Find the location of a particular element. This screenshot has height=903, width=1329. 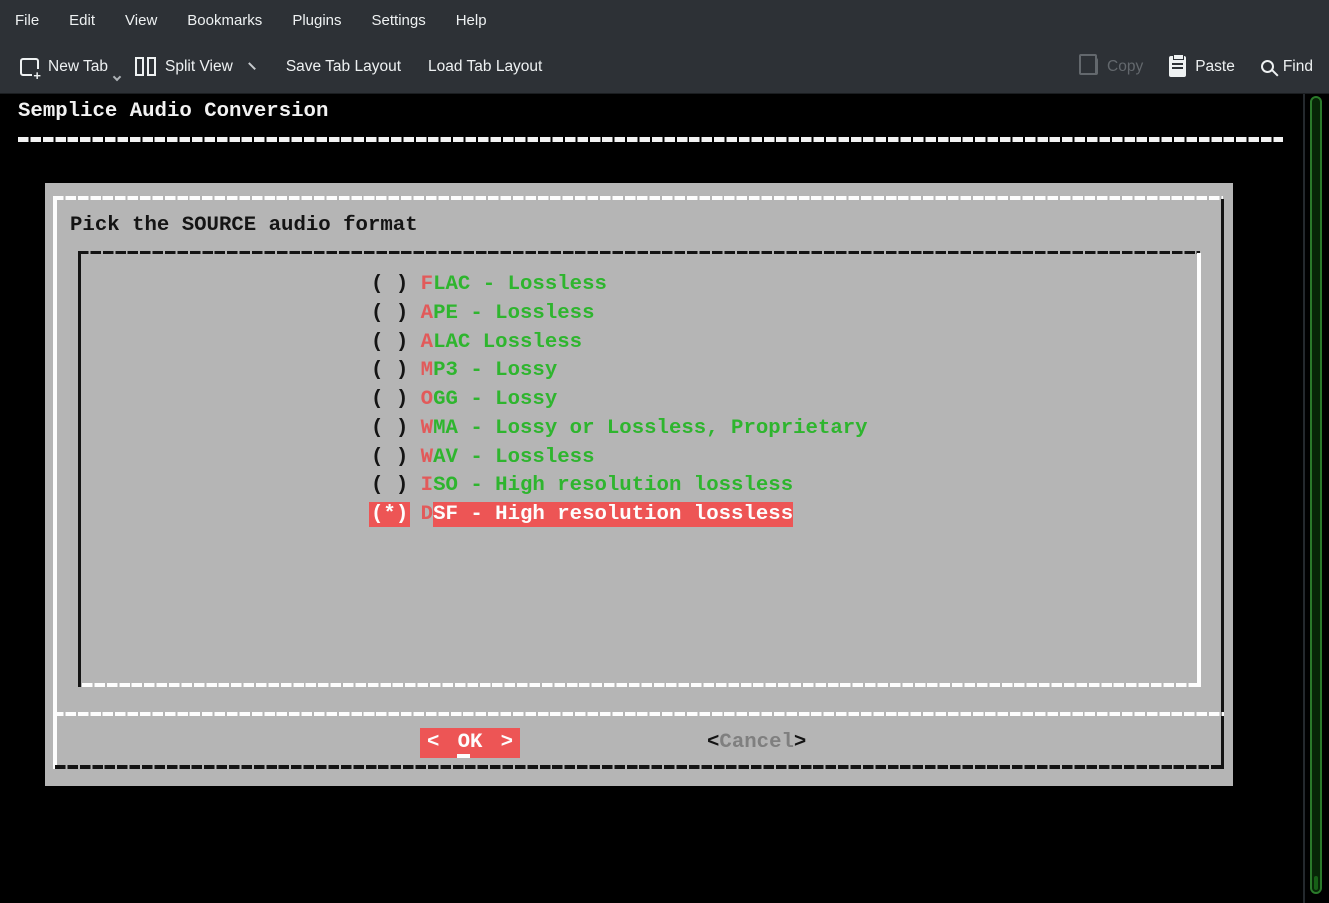

new-tab-button: New Tab is located at coordinates (71, 69).